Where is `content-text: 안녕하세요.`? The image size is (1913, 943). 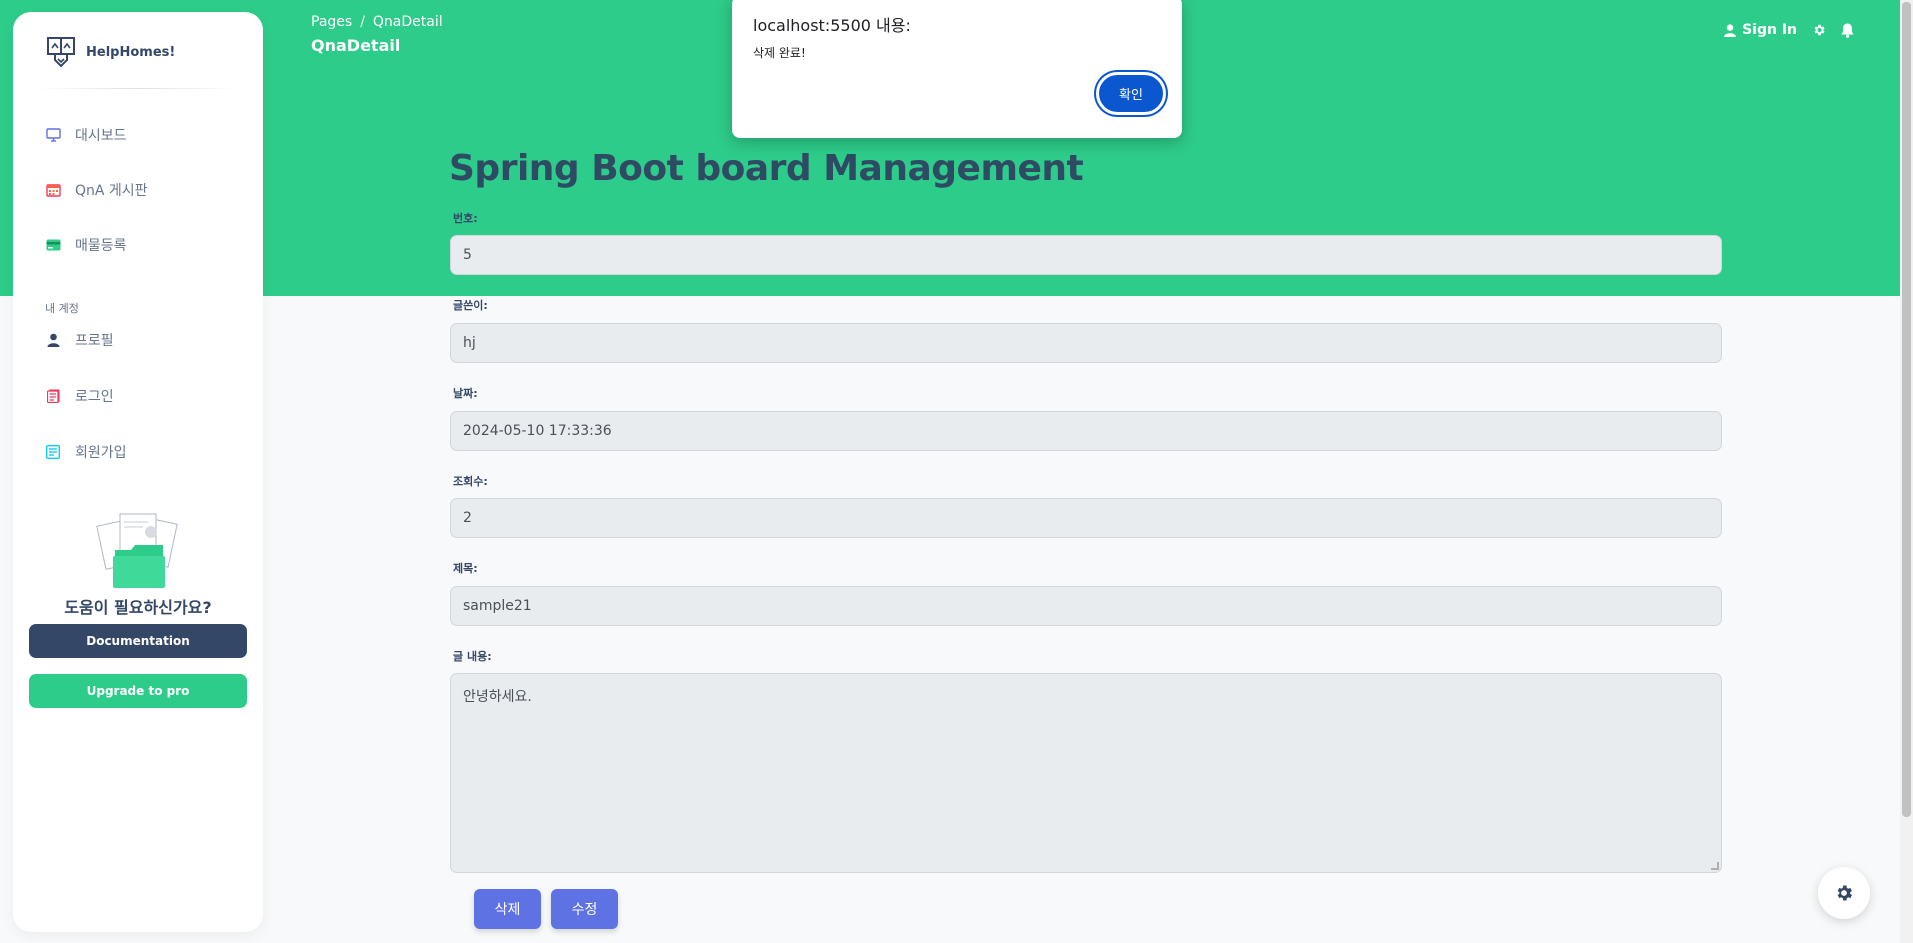 content-text: 안녕하세요. is located at coordinates (497, 697).